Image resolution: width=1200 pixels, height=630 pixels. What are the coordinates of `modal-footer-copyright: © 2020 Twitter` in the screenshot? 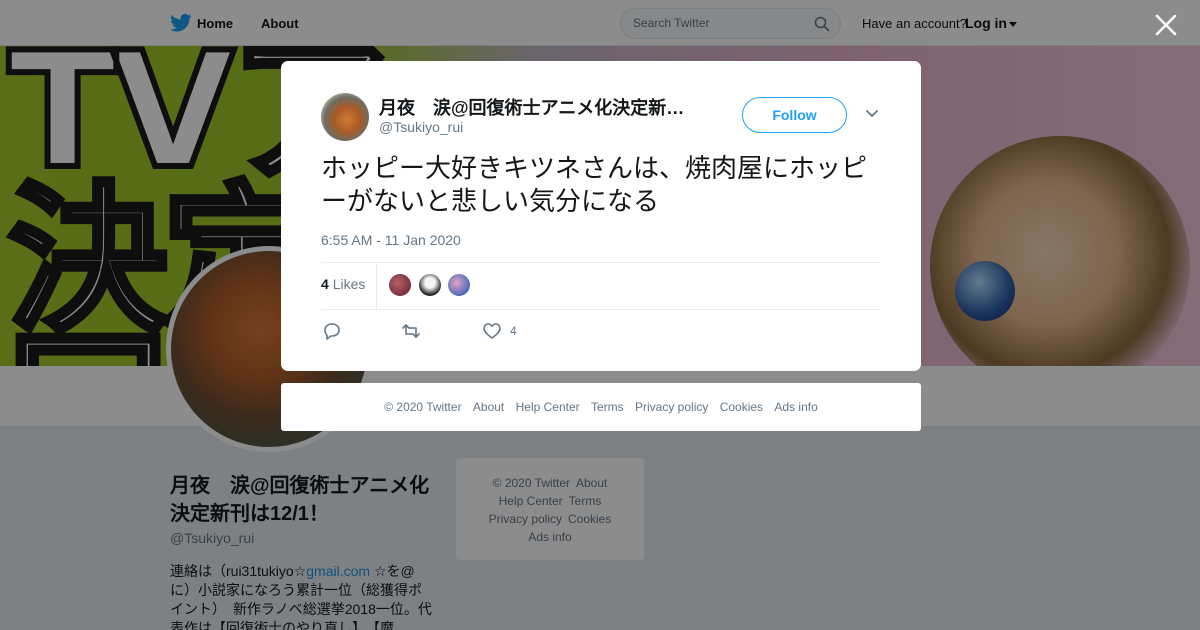 It's located at (422, 407).